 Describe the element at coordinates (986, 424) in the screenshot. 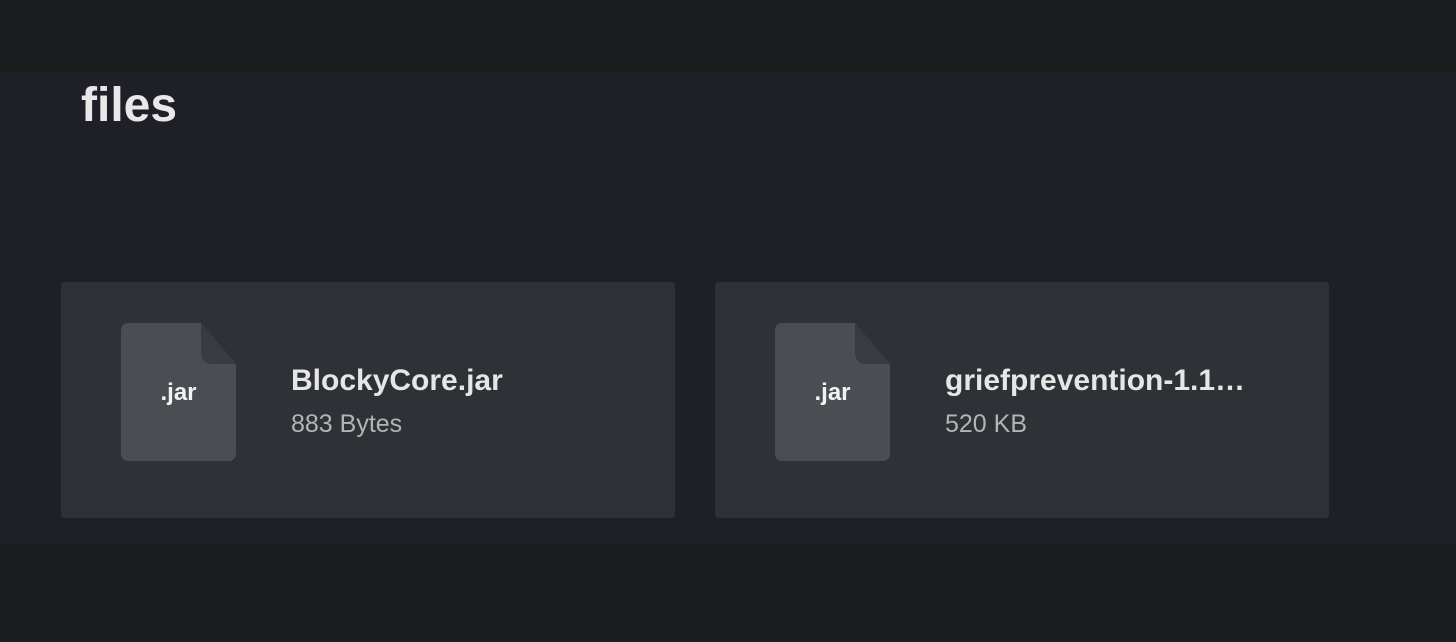

I see `file-size: 520 KB` at that location.